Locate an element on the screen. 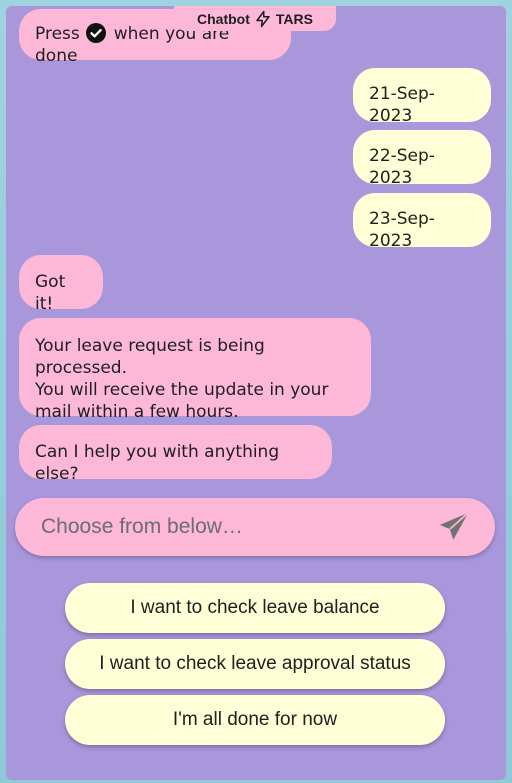 Image resolution: width=512 pixels, height=783 pixels. user-message: 23-Sep-2023 is located at coordinates (422, 222).